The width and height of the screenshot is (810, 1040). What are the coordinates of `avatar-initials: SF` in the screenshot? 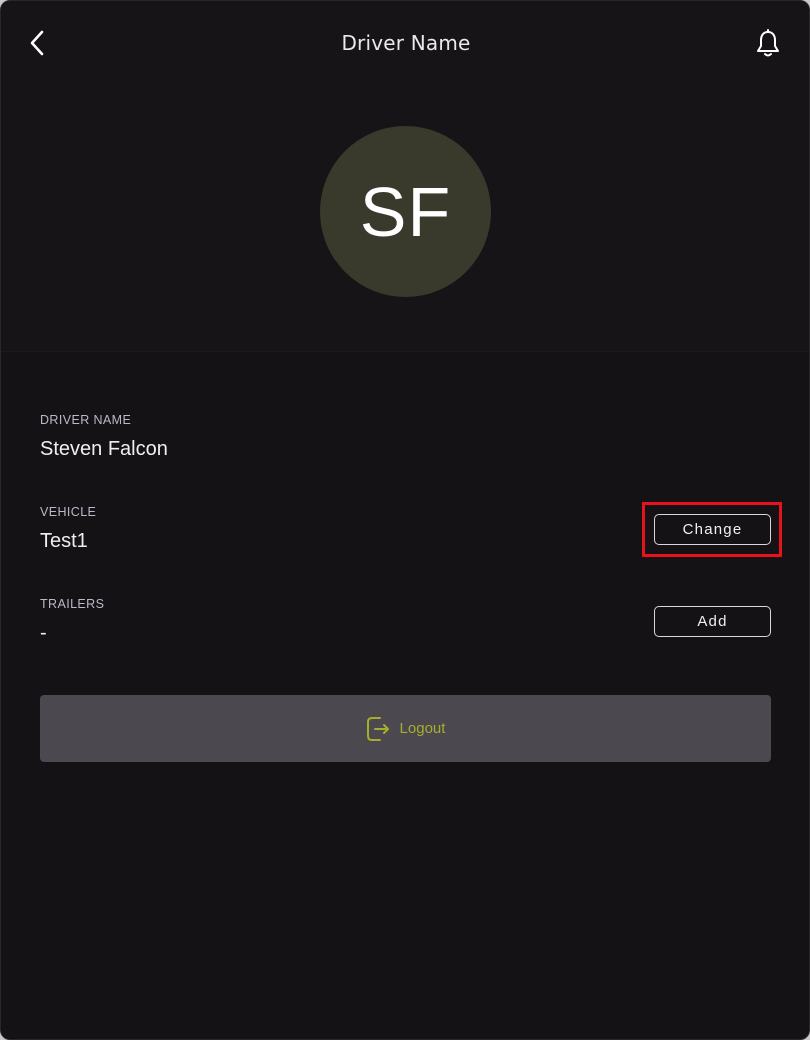 It's located at (405, 211).